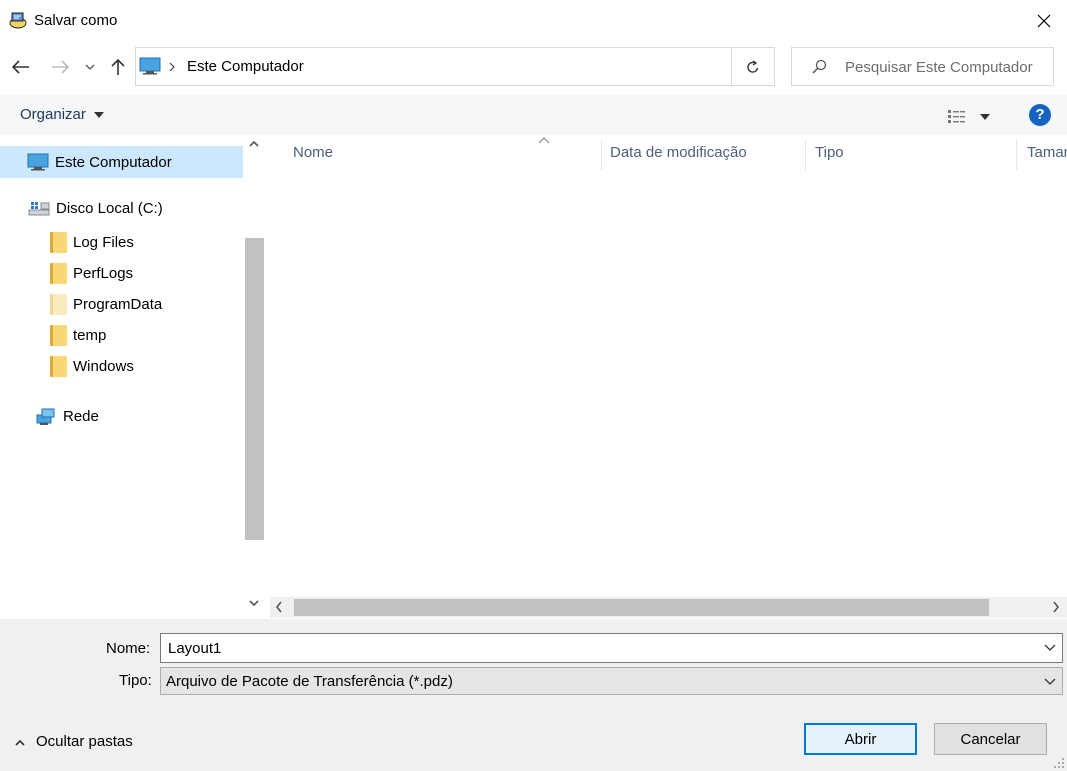  I want to click on nav-item-label: Log Files, so click(103, 242).